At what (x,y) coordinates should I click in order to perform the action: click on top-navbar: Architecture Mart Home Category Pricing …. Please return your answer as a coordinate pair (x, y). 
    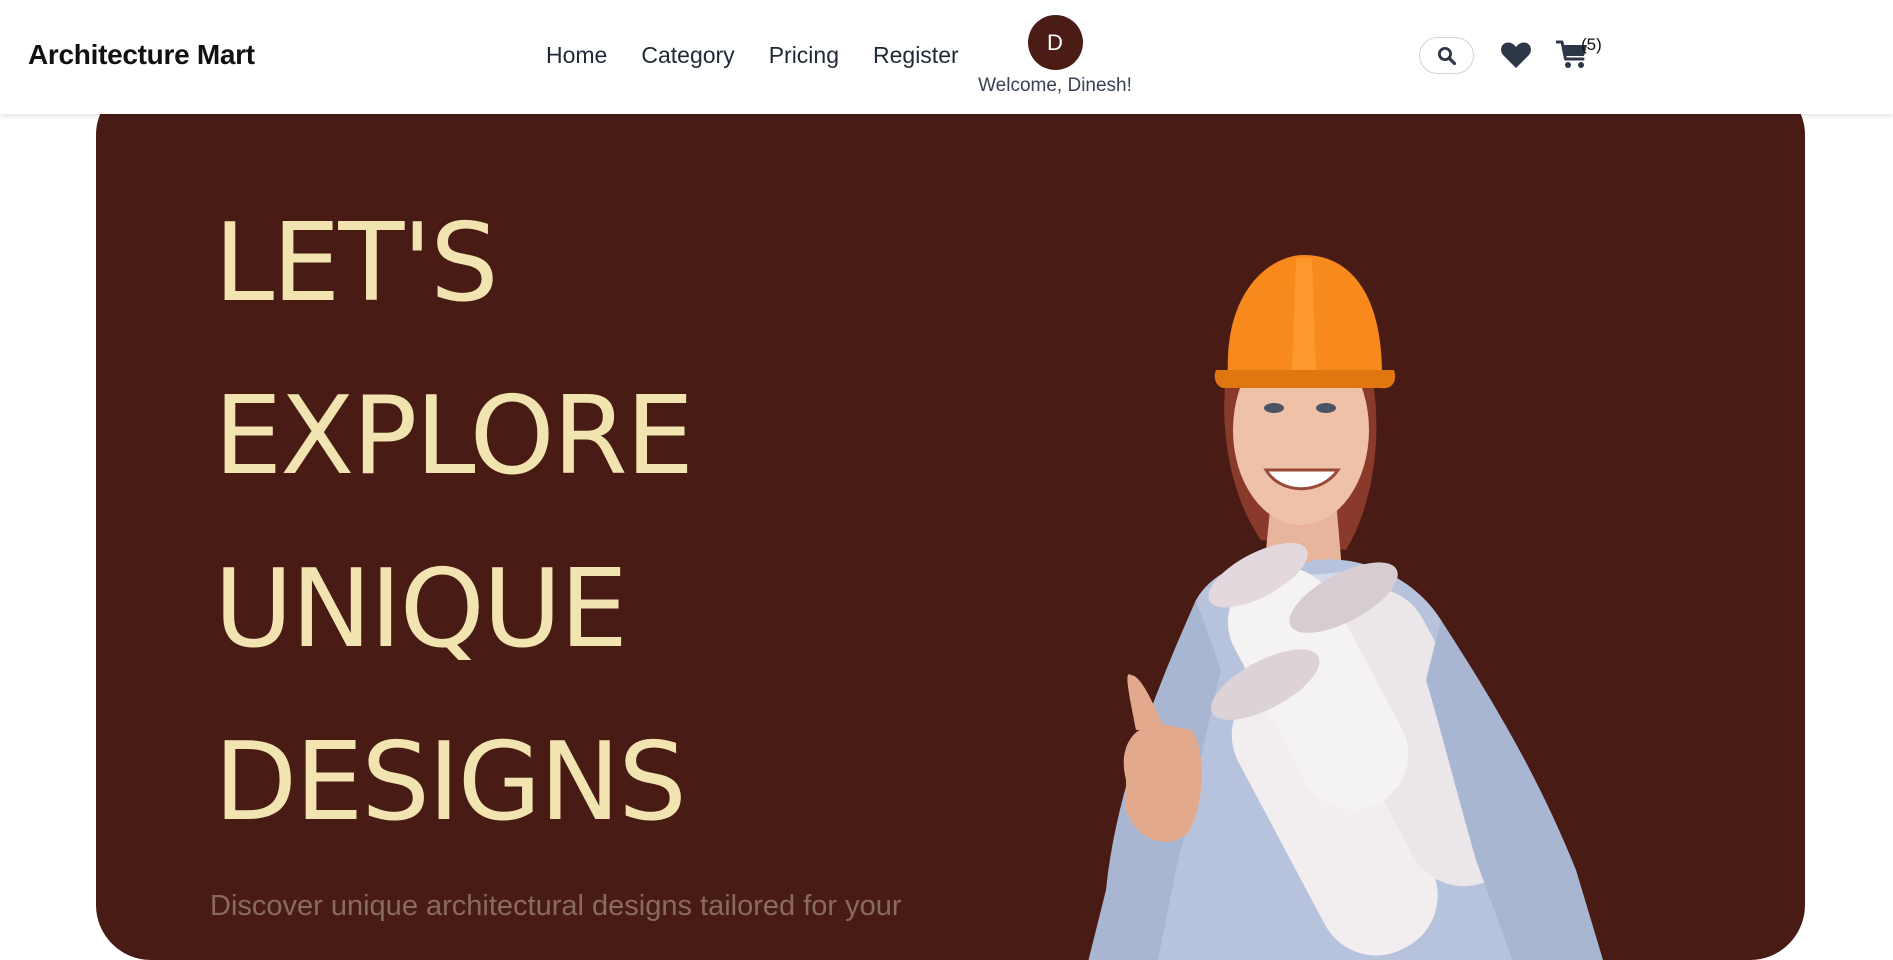
    Looking at the image, I should click on (946, 57).